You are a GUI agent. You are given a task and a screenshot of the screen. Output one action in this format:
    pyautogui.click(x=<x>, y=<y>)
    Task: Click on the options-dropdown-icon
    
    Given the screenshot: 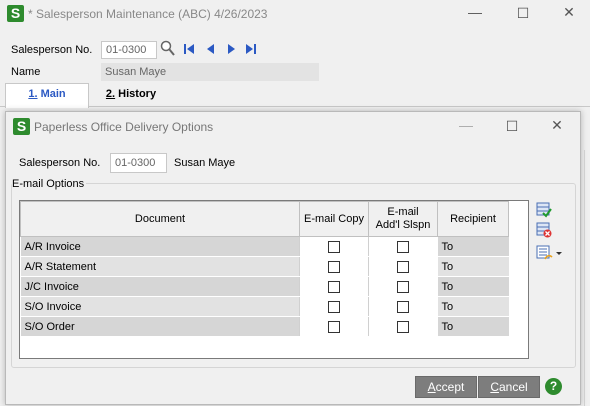 What is the action you would take?
    pyautogui.click(x=549, y=253)
    